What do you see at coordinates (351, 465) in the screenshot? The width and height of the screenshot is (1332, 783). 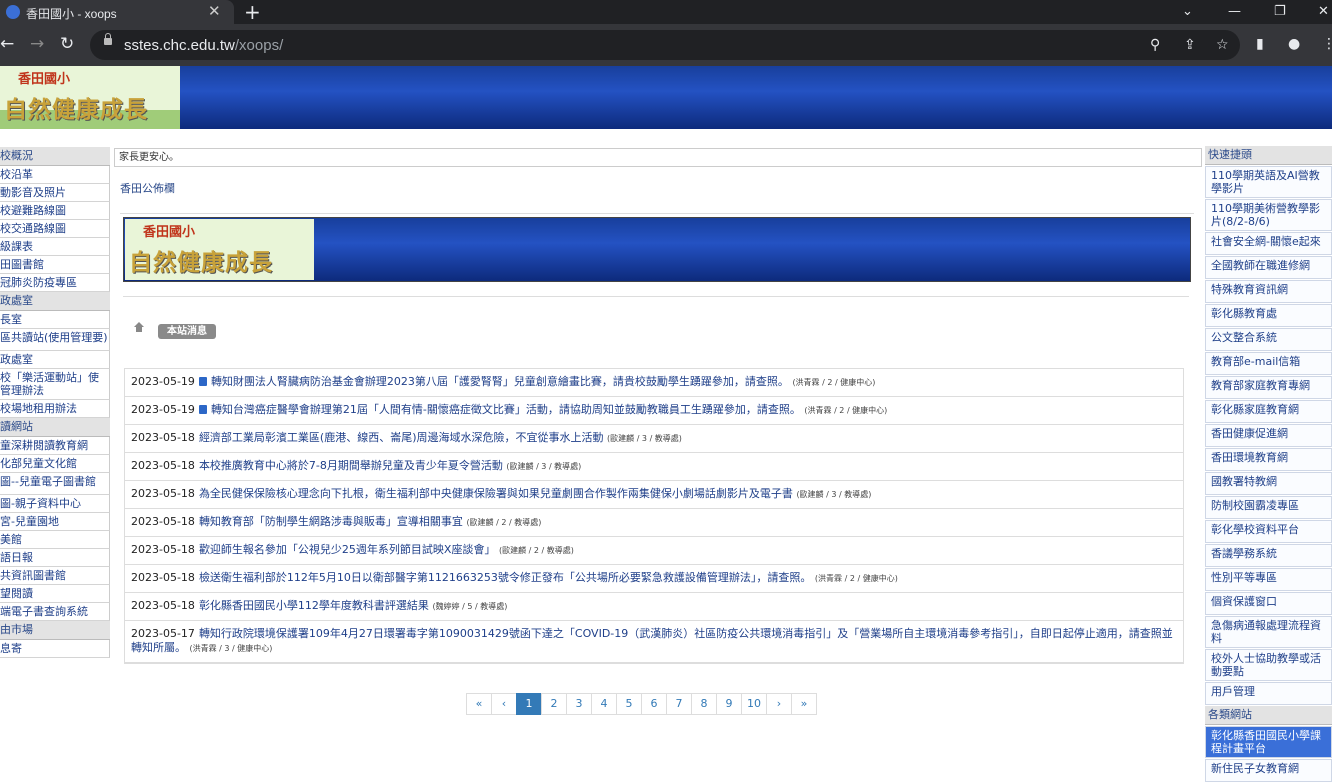 I see `news-title-link: 本校推廣教育中心將於7-8月期間舉辦兒童及青少年夏令營活動` at bounding box center [351, 465].